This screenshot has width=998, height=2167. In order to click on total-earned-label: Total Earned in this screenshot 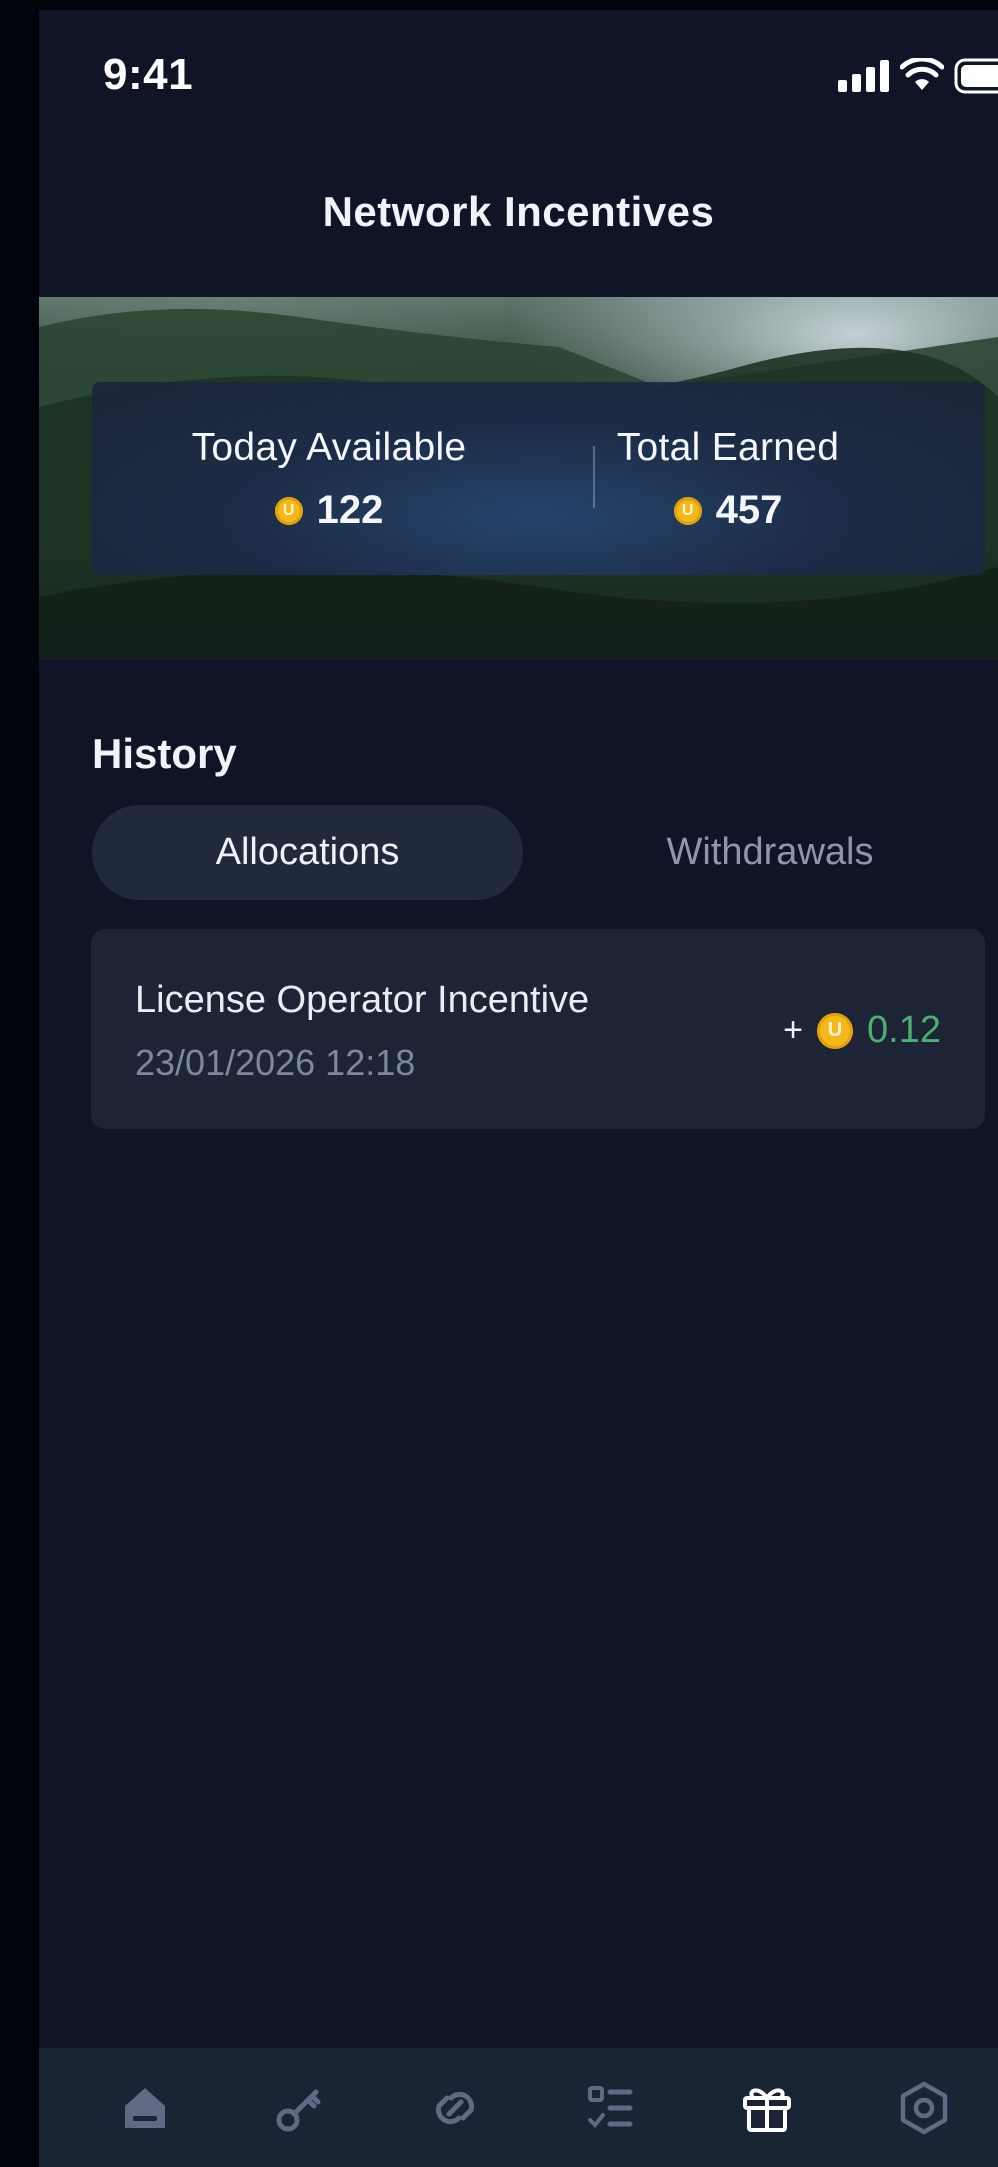, I will do `click(728, 447)`.